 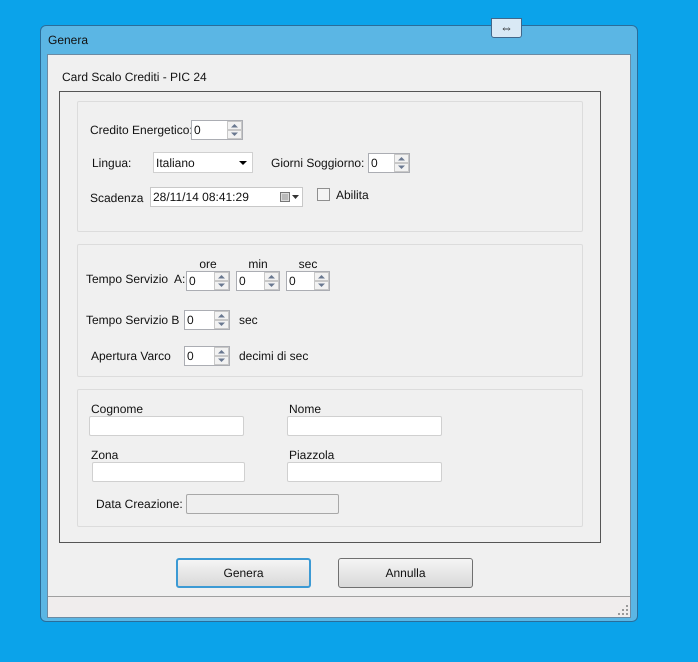 What do you see at coordinates (140, 504) in the screenshot?
I see `field-label: Data Creazione:` at bounding box center [140, 504].